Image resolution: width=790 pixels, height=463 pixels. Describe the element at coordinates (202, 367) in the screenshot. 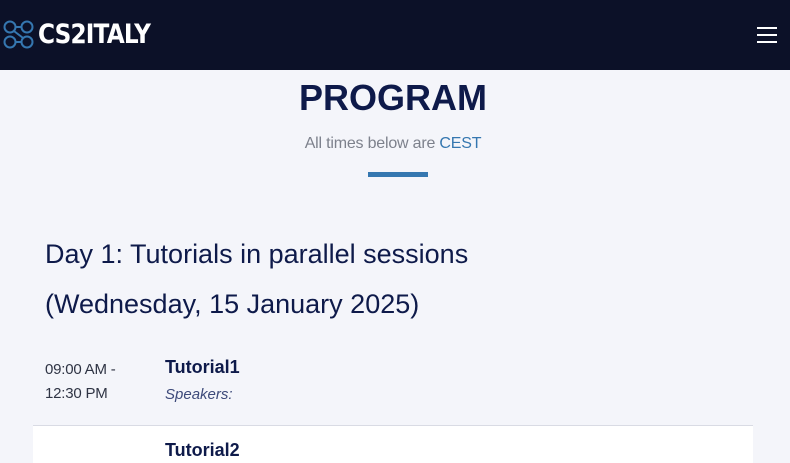

I see `session-title: Tutorial1` at that location.